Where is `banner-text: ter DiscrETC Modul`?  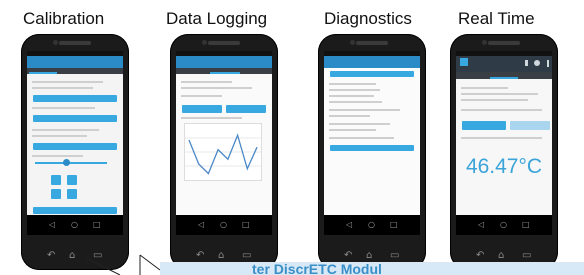 banner-text: ter DiscrETC Modul is located at coordinates (317, 268).